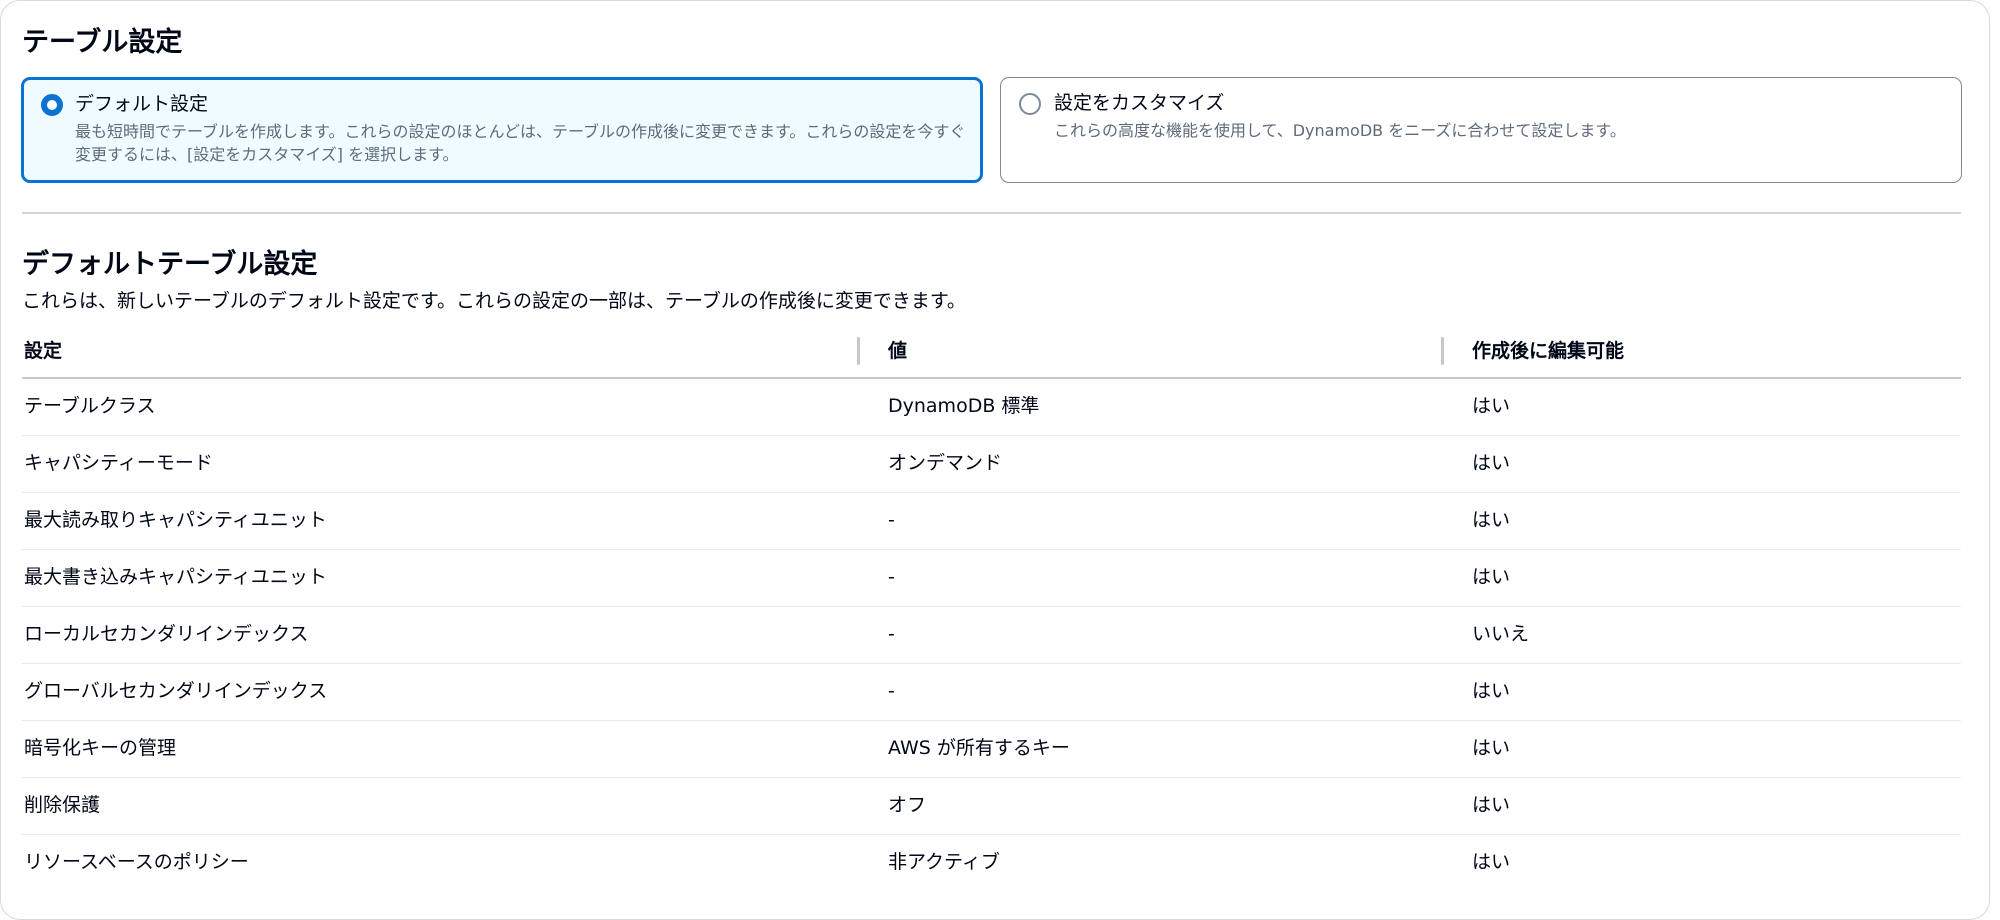 Image resolution: width=2000 pixels, height=920 pixels. What do you see at coordinates (170, 264) in the screenshot?
I see `default-table-settings-title: デフォルトテーブル設定` at bounding box center [170, 264].